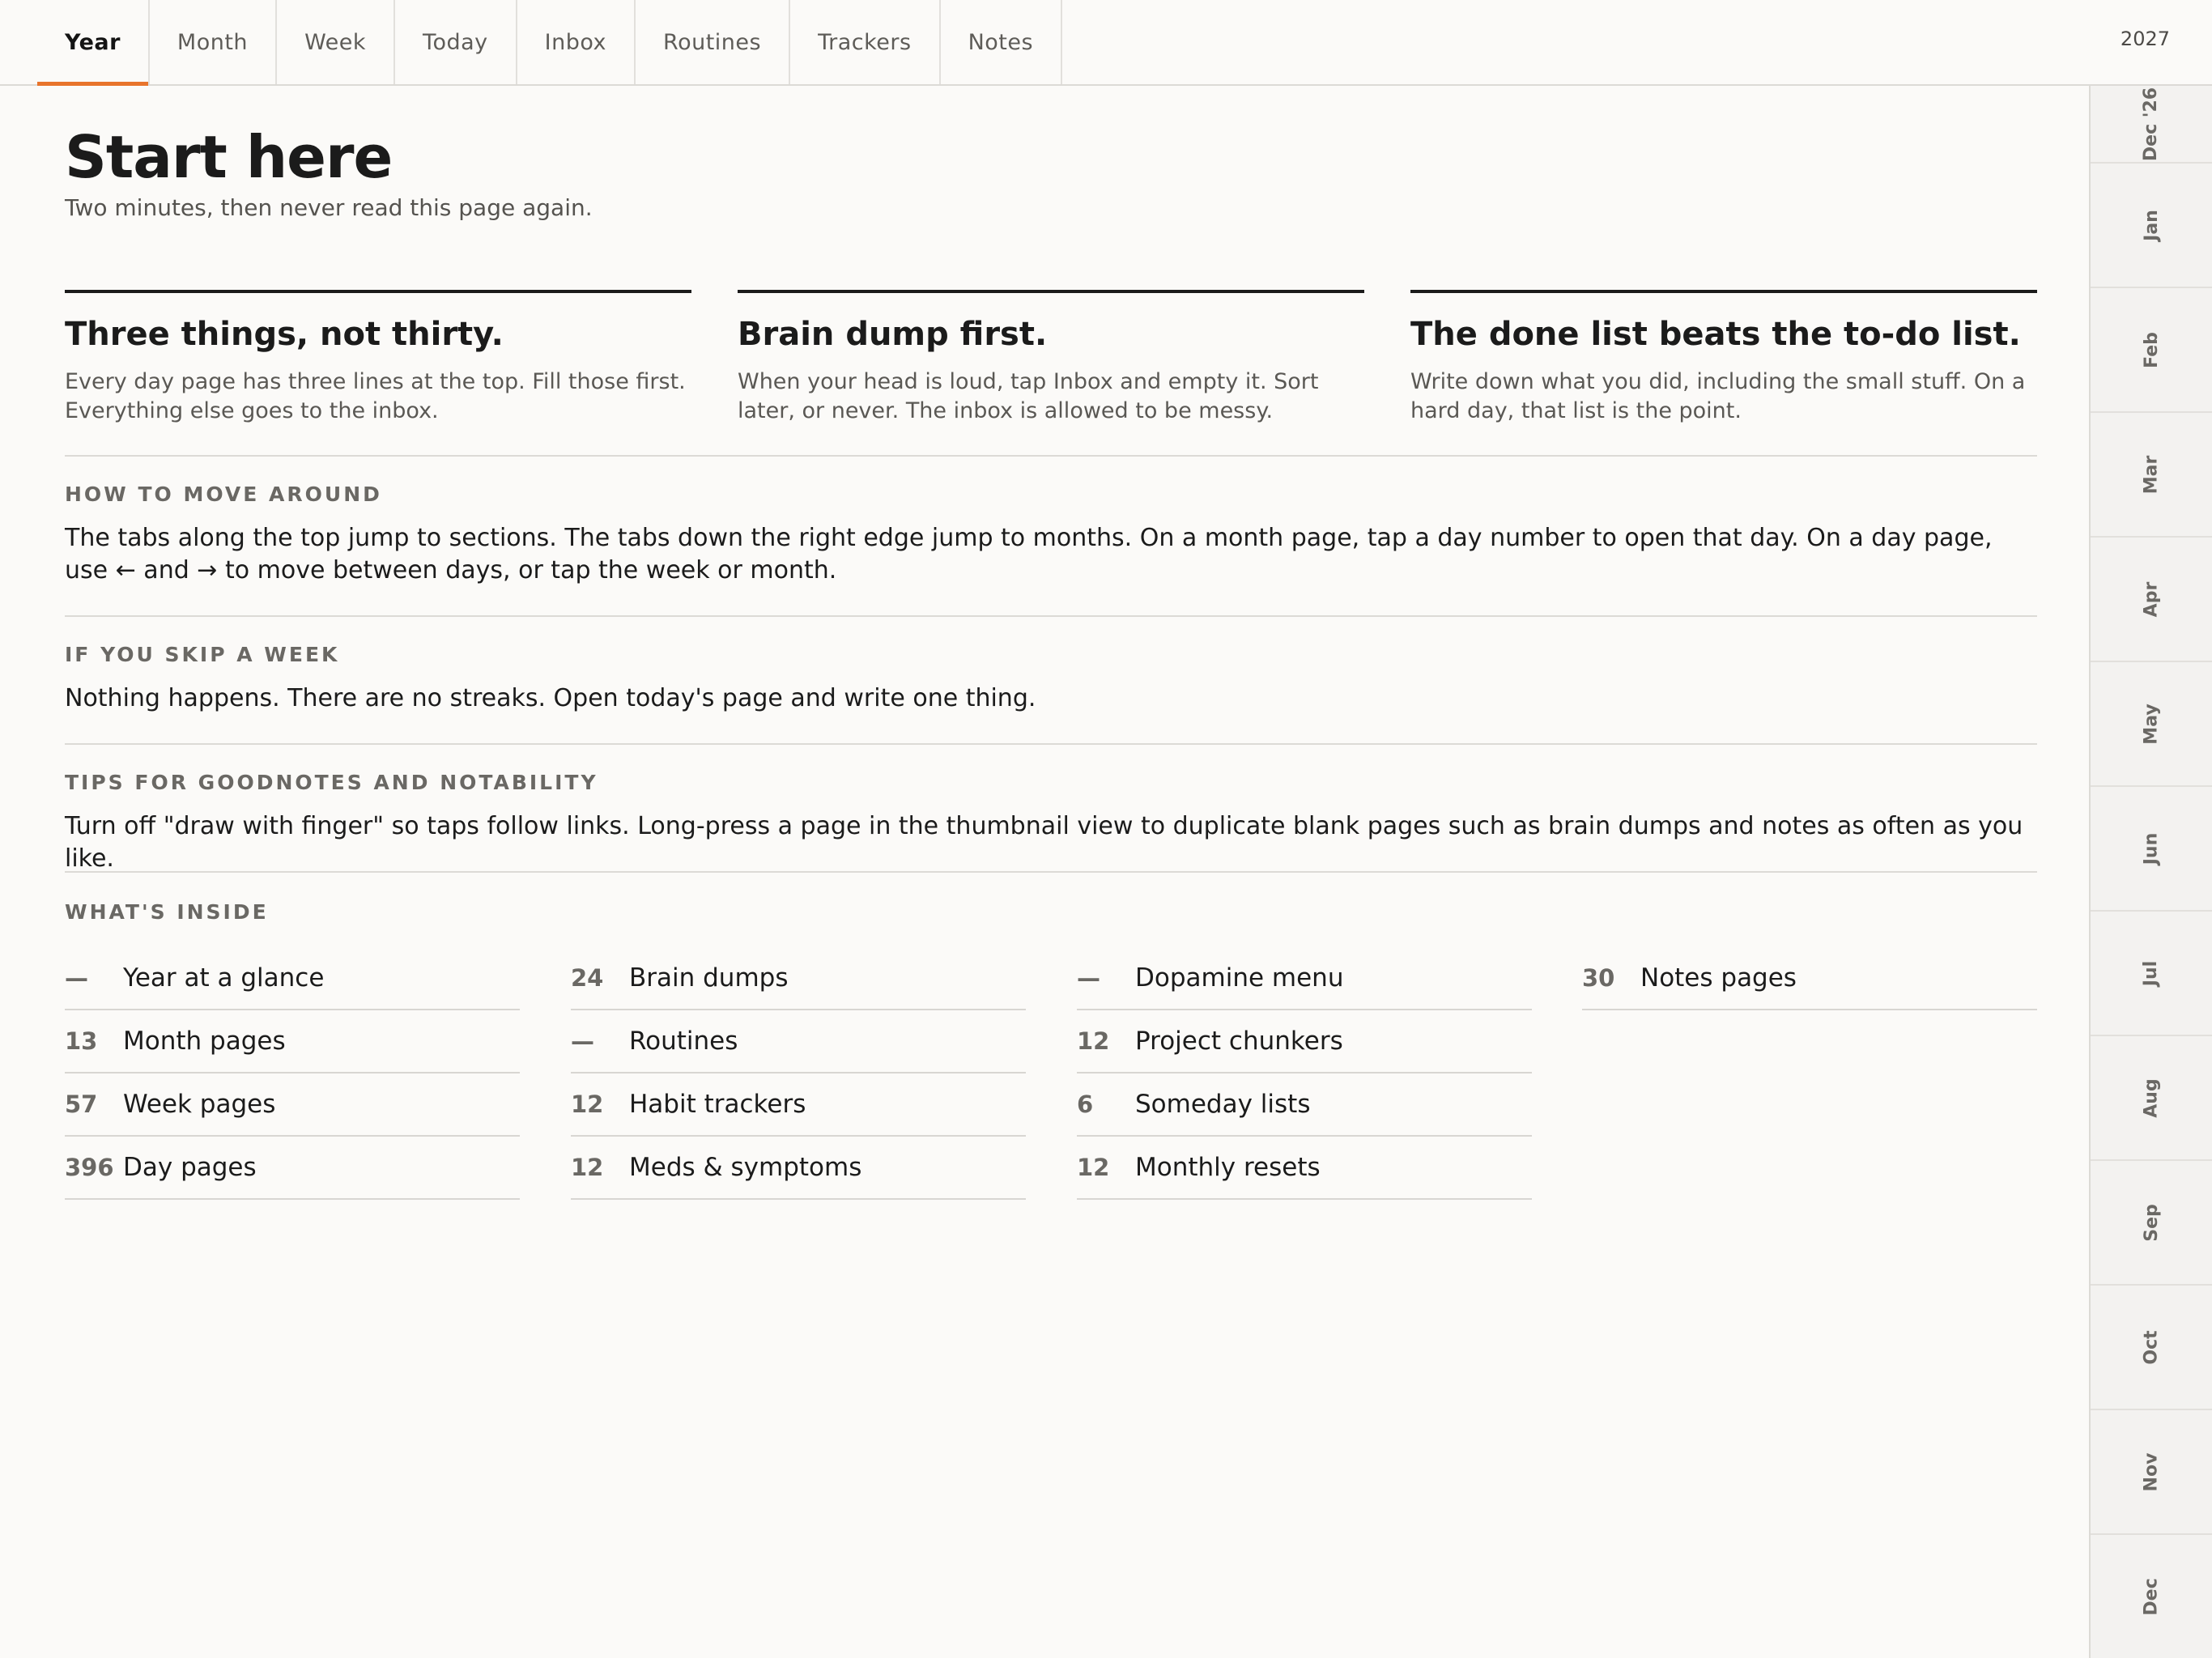  I want to click on contents-row-year-at-a-glance: — Year at a glance, so click(293, 978).